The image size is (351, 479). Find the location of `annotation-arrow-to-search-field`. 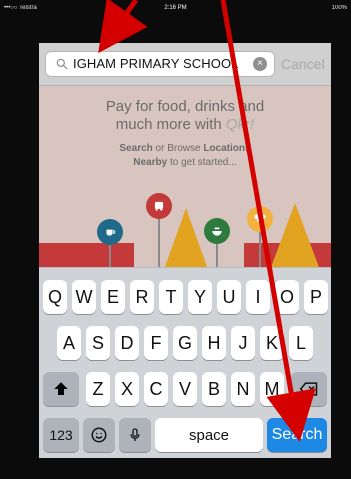

annotation-arrow-to-search-field is located at coordinates (123, 27).